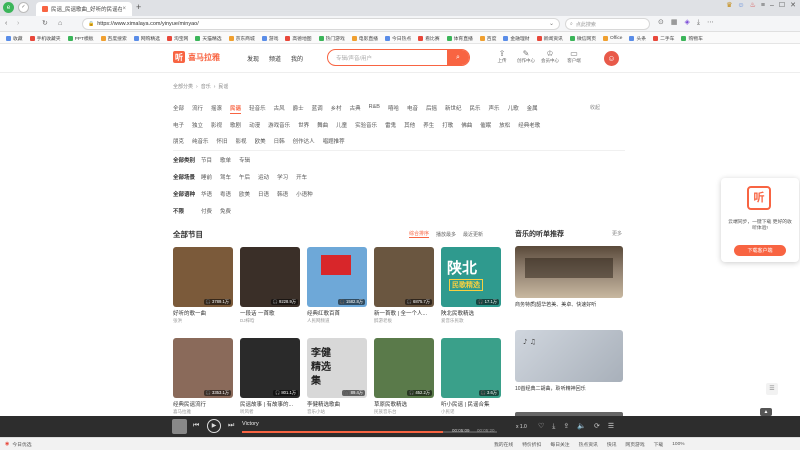 Image resolution: width=800 pixels, height=450 pixels. Describe the element at coordinates (275, 58) in the screenshot. I see `nav-channel: 频道` at that location.